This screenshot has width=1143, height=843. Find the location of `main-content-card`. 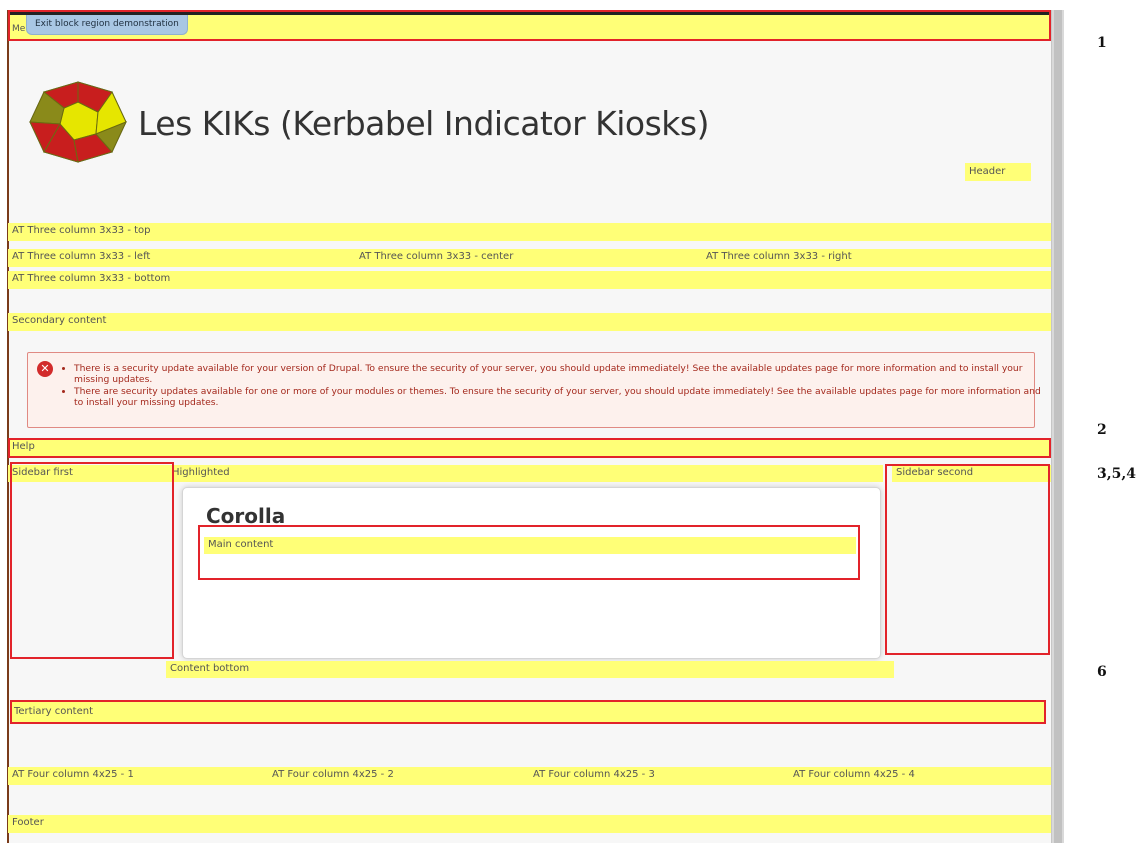

main-content-card is located at coordinates (531, 573).